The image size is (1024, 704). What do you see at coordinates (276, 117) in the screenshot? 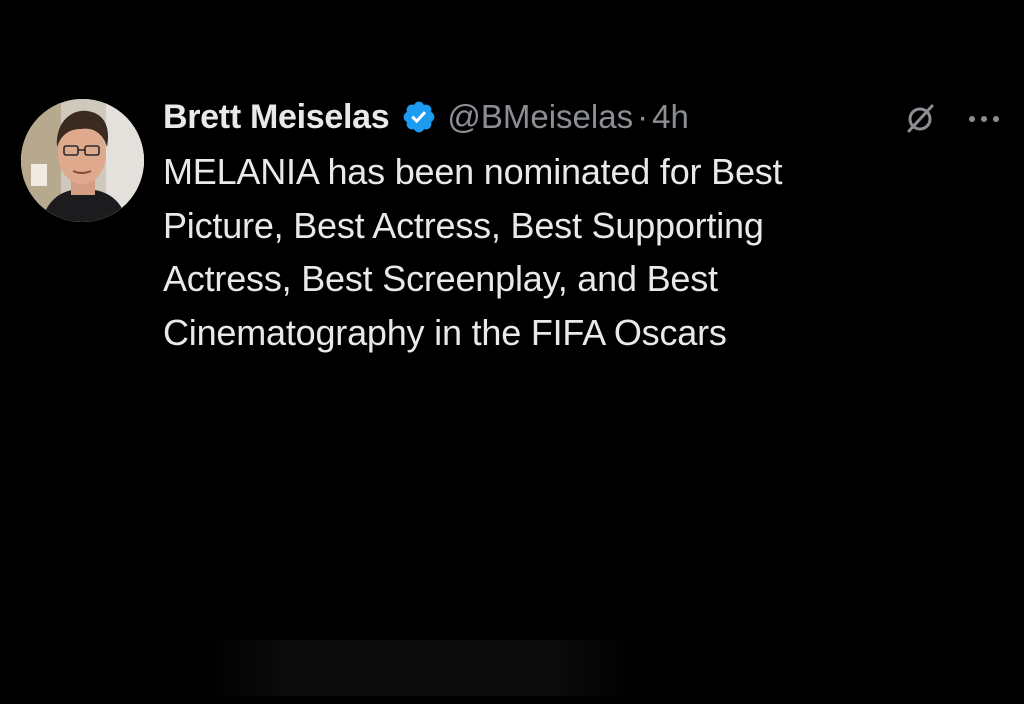
I see `author-display-name: Brett Meiselas` at bounding box center [276, 117].